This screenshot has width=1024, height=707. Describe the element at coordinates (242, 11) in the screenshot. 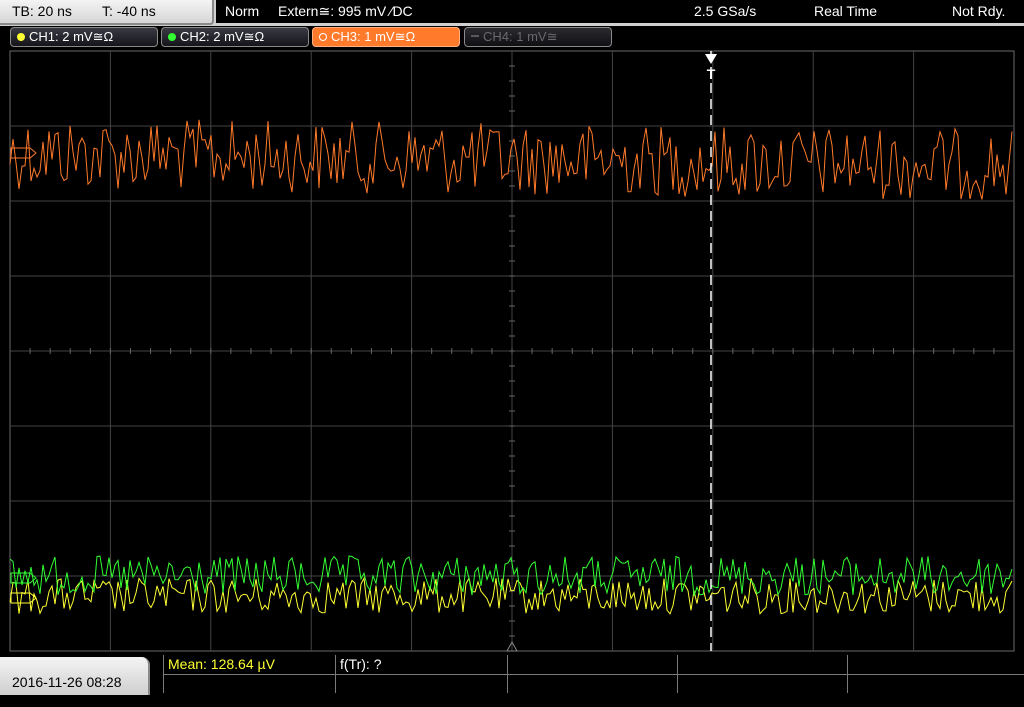

I see `trigger-mode: Norm` at that location.